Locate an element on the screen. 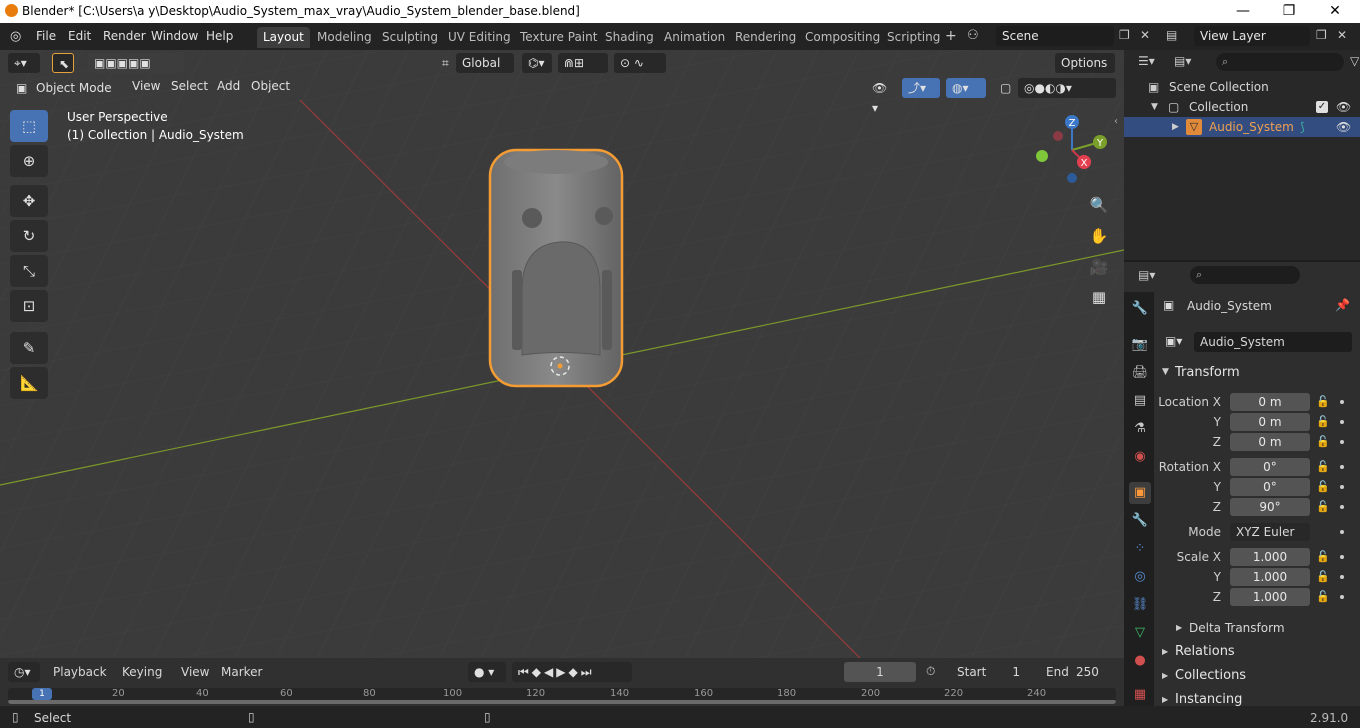  outliner-row-audio-system: ▶ ▽ Audio_System ⟆ 👁 is located at coordinates (1242, 127).